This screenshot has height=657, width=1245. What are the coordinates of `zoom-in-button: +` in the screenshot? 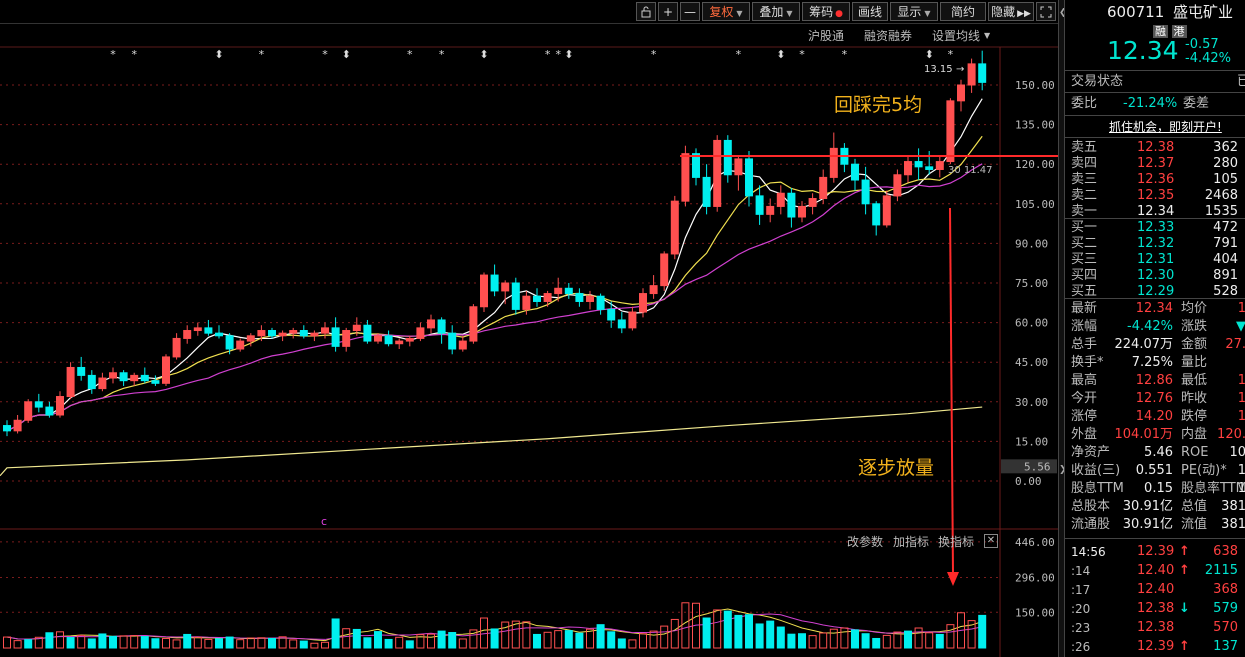 It's located at (668, 11).